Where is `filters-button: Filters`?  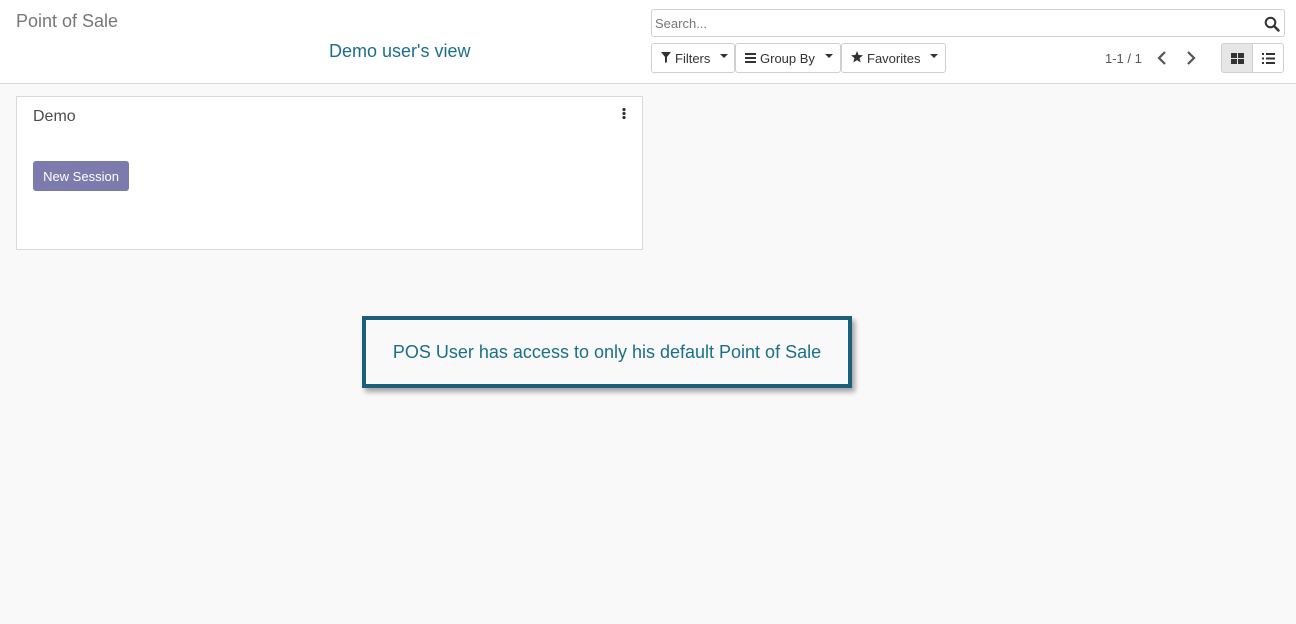
filters-button: Filters is located at coordinates (693, 58).